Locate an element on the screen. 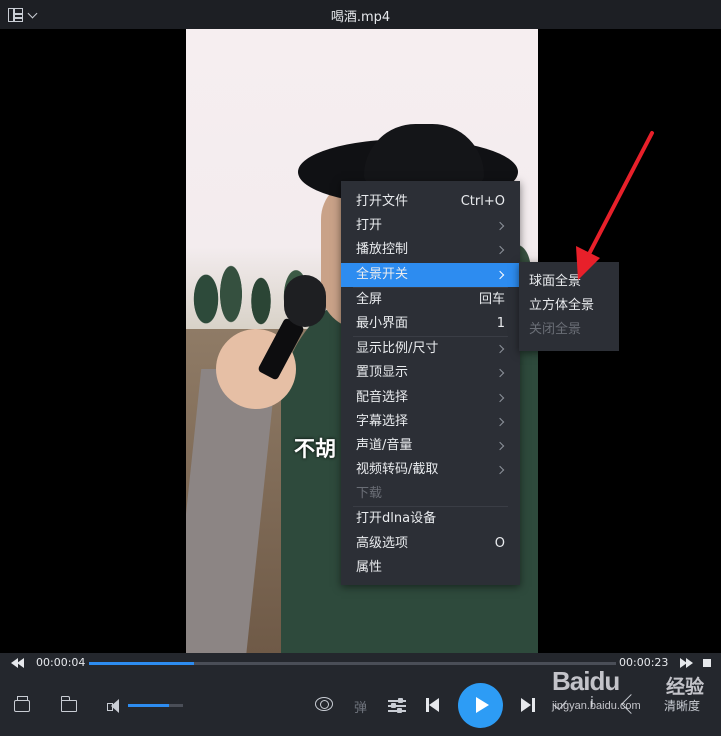  context-menu-item: 全屏 回车 is located at coordinates (430, 300).